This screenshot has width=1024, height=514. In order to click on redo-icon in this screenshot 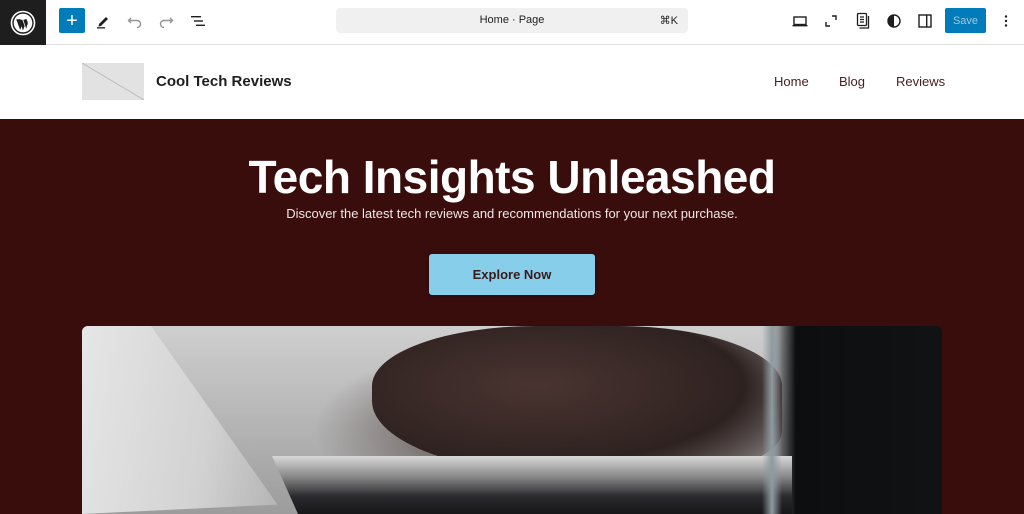, I will do `click(166, 23)`.